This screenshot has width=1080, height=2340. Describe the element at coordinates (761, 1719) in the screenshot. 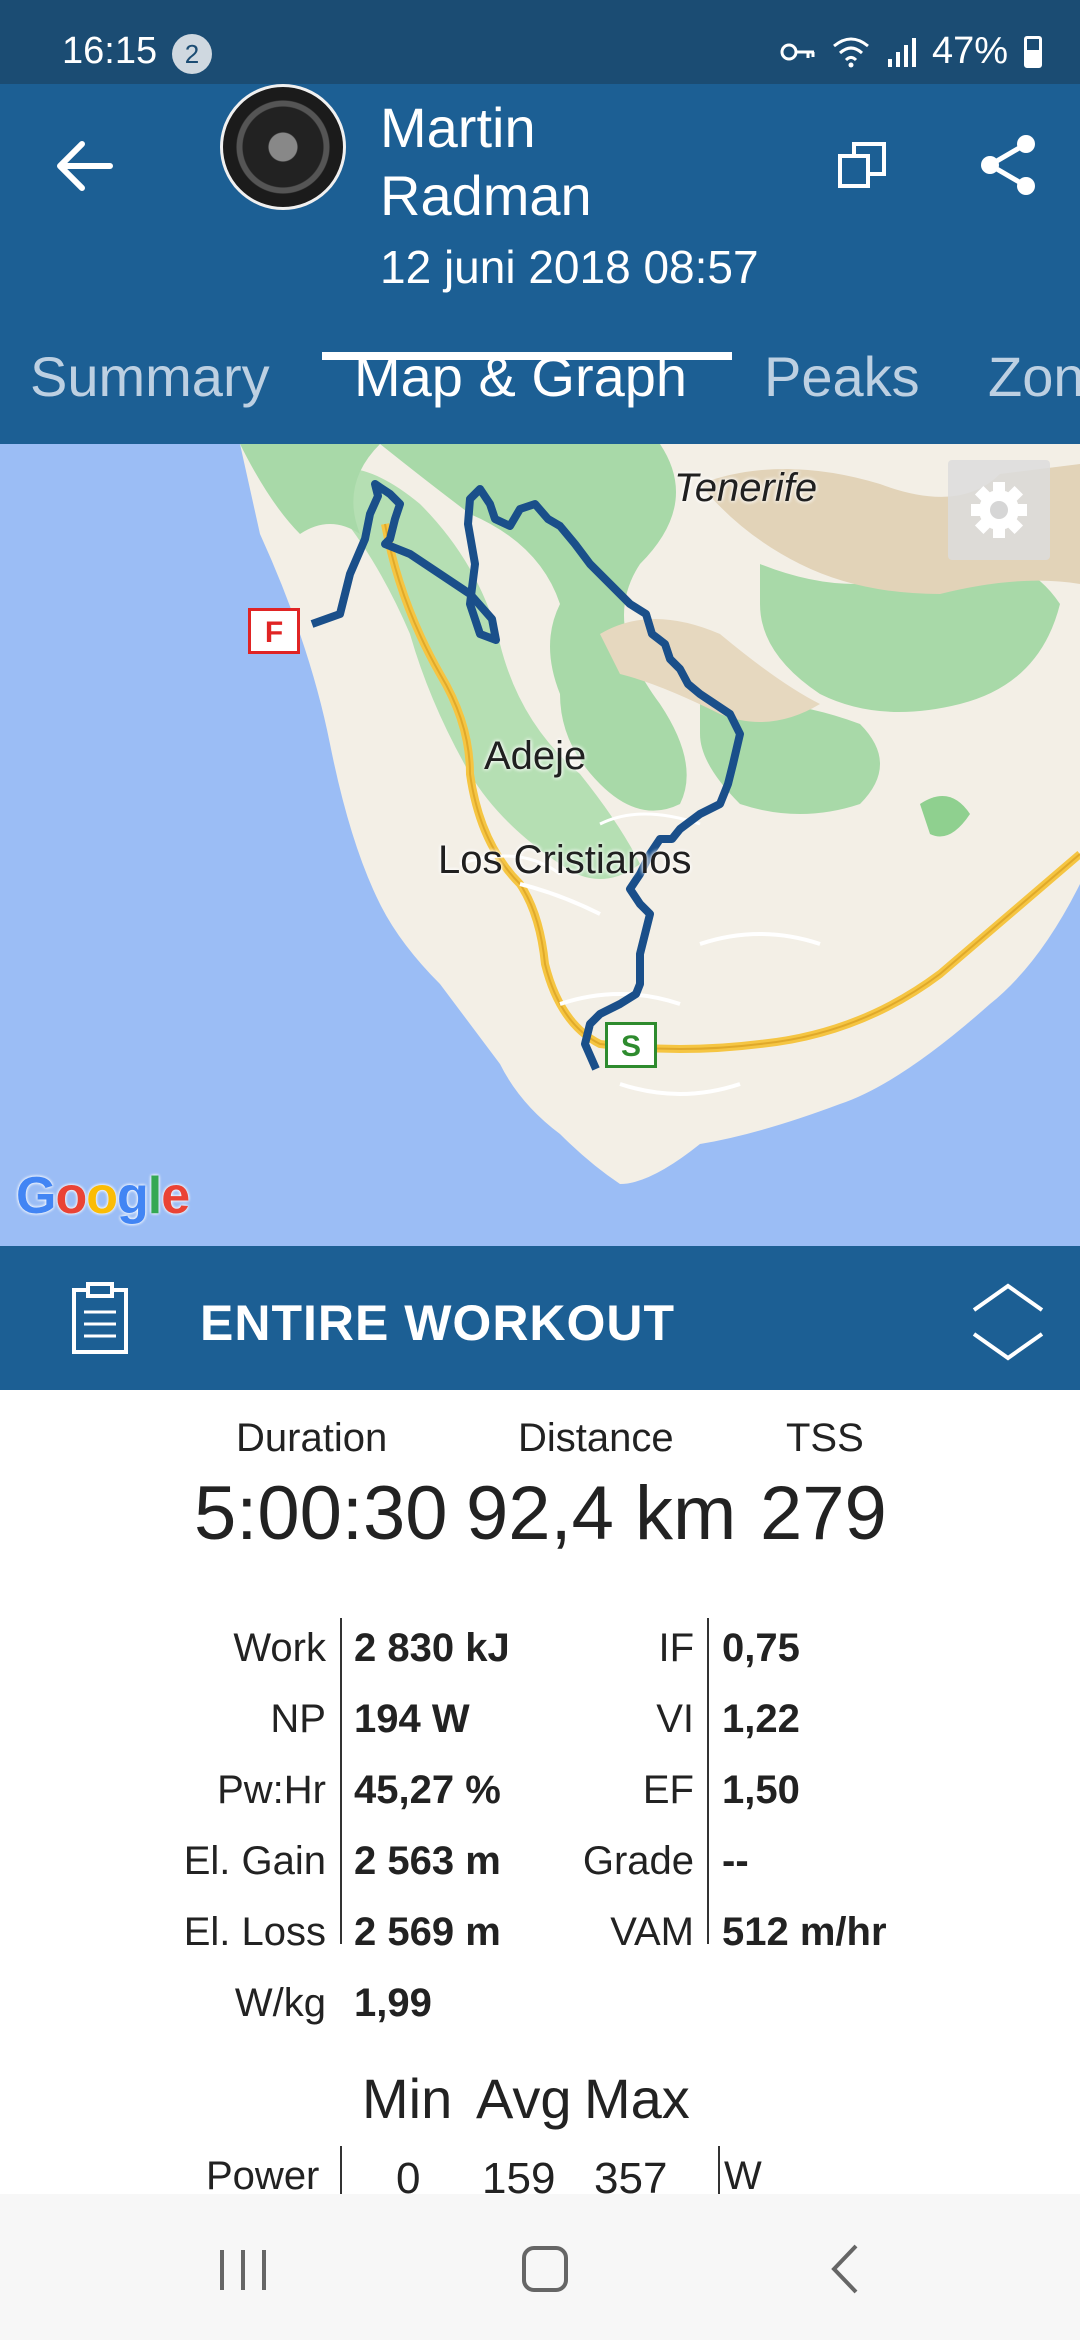

I see `metric-value: 1,22` at that location.